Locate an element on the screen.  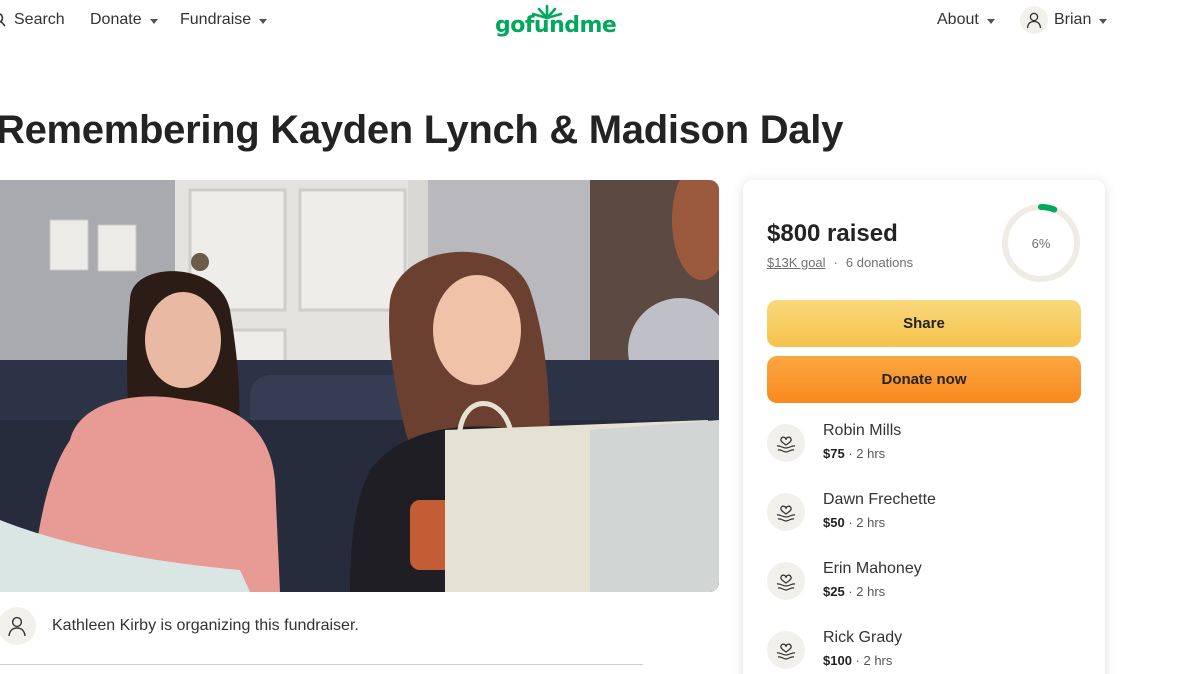
organizer-avatar is located at coordinates (18, 626).